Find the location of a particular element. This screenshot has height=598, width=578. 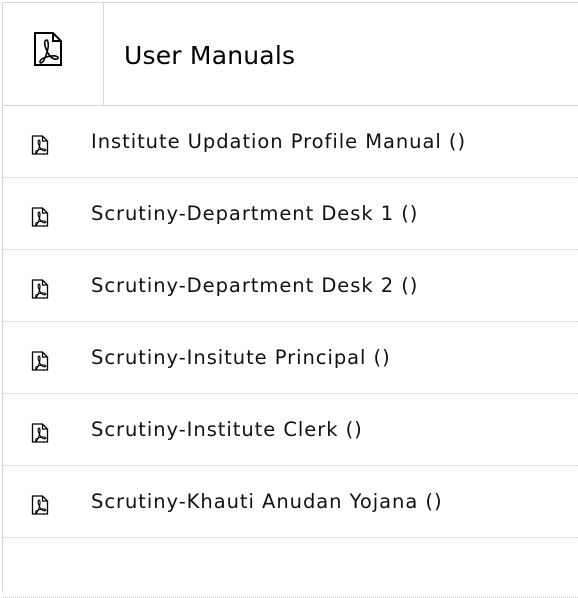

manual-link: Institute Updation Profile Manual () is located at coordinates (290, 142).